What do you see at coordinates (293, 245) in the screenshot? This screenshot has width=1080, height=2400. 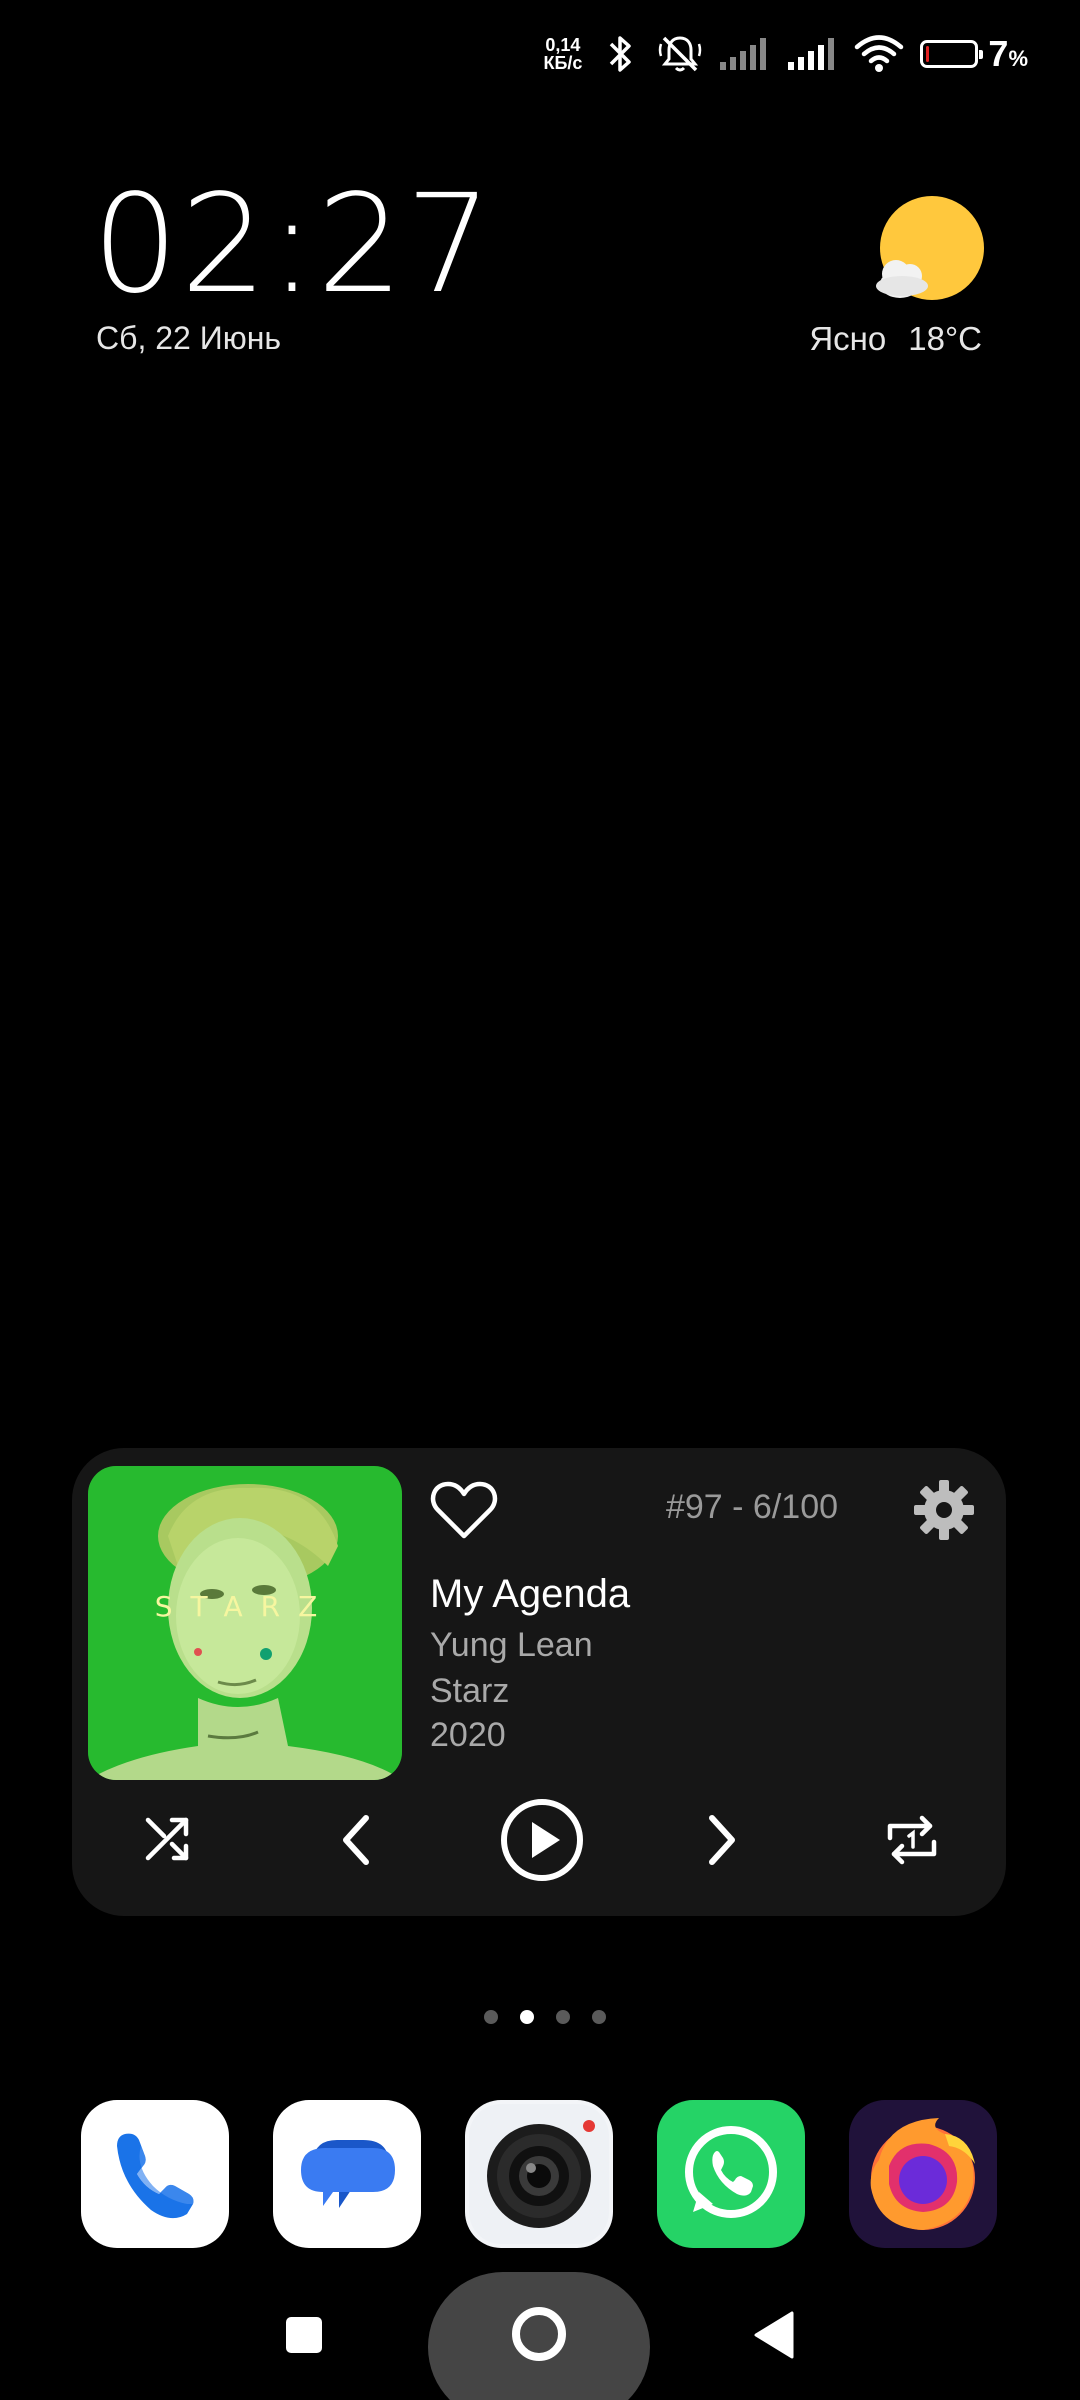 I see `clock-time: 02:27` at bounding box center [293, 245].